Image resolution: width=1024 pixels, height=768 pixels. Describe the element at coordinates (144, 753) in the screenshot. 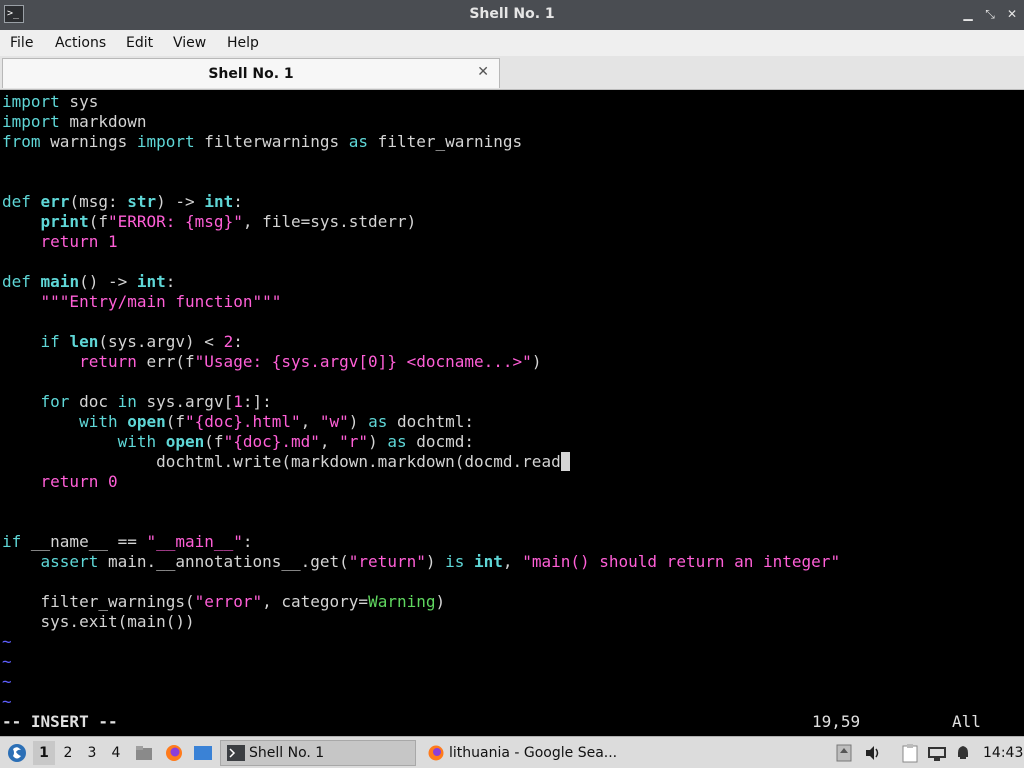

I see `file-manager-icon` at that location.